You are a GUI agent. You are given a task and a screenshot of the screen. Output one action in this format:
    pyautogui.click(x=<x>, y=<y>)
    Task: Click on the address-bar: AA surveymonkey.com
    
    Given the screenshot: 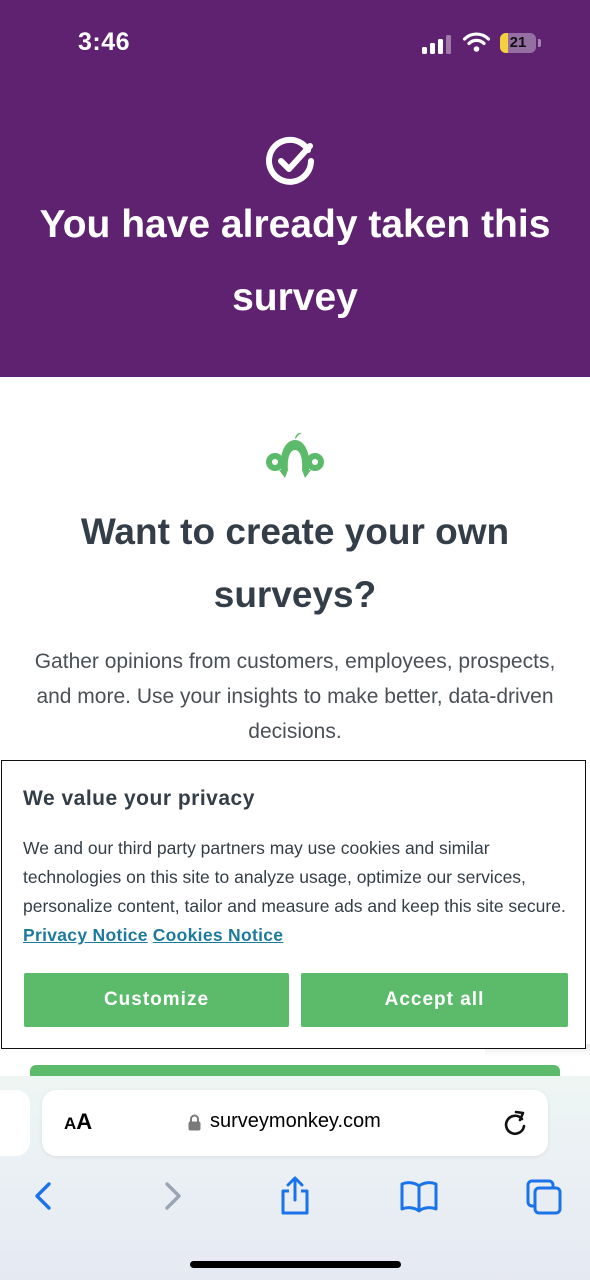 What is the action you would take?
    pyautogui.click(x=295, y=1123)
    